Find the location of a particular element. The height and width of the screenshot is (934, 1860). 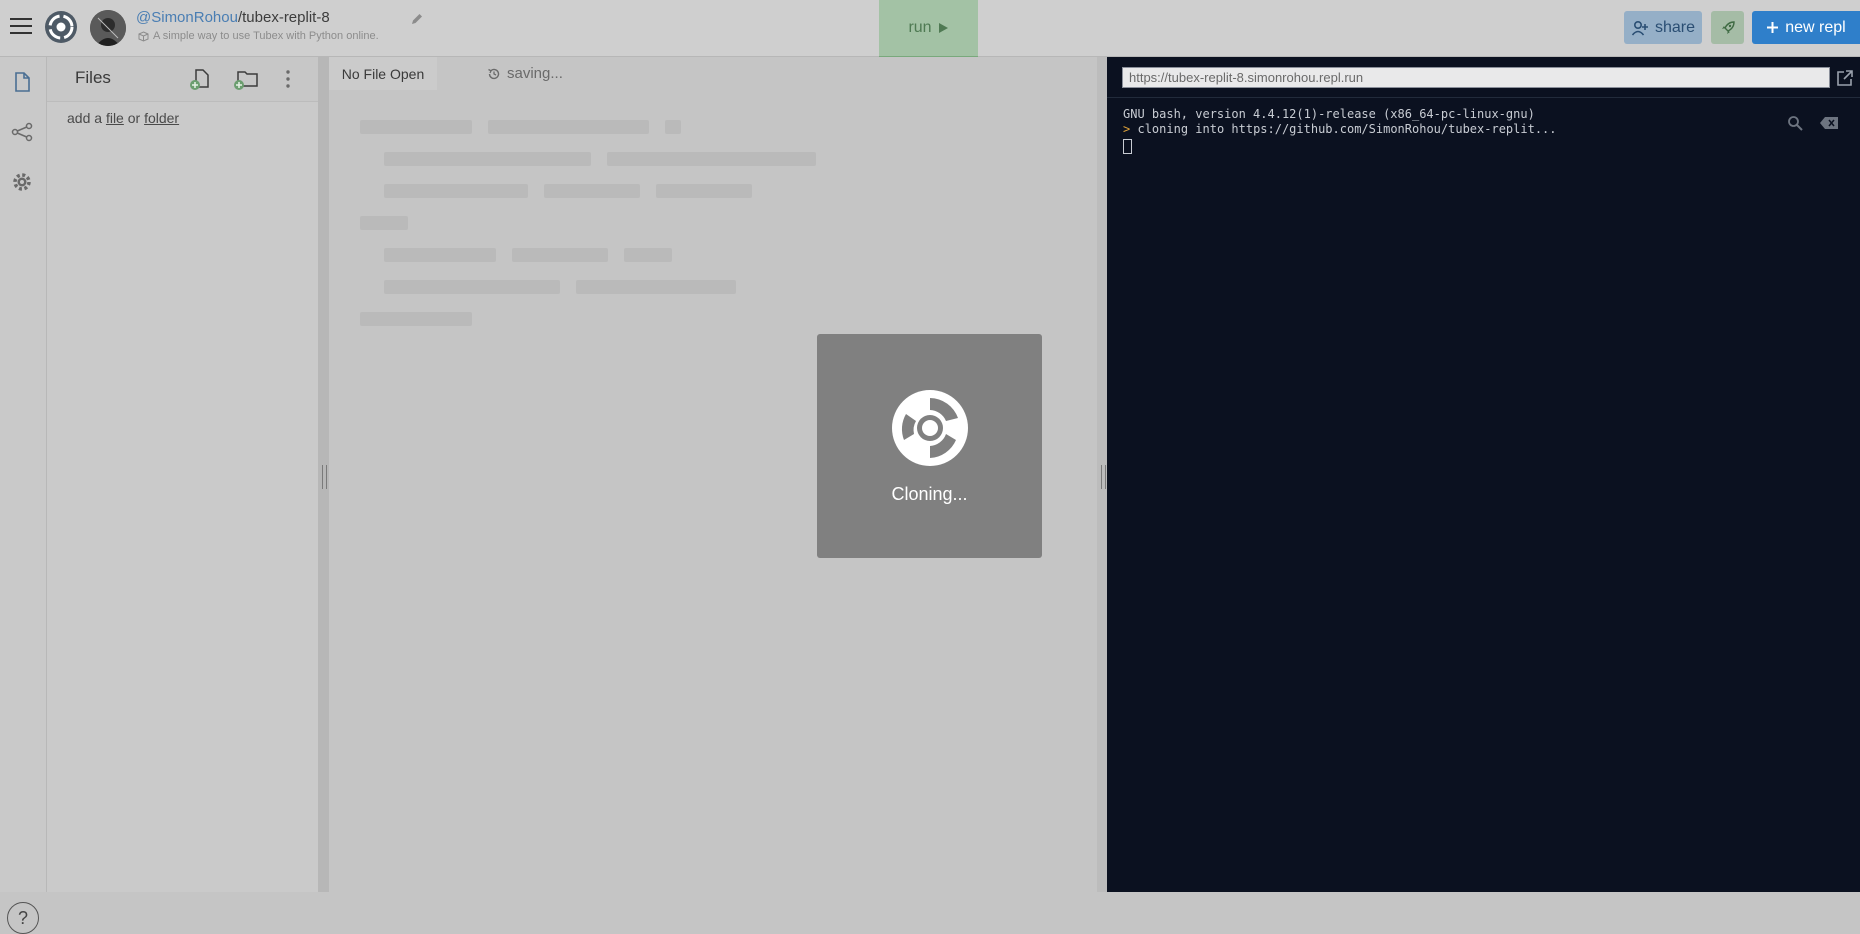

panel-resize-handle-right is located at coordinates (1102, 474).